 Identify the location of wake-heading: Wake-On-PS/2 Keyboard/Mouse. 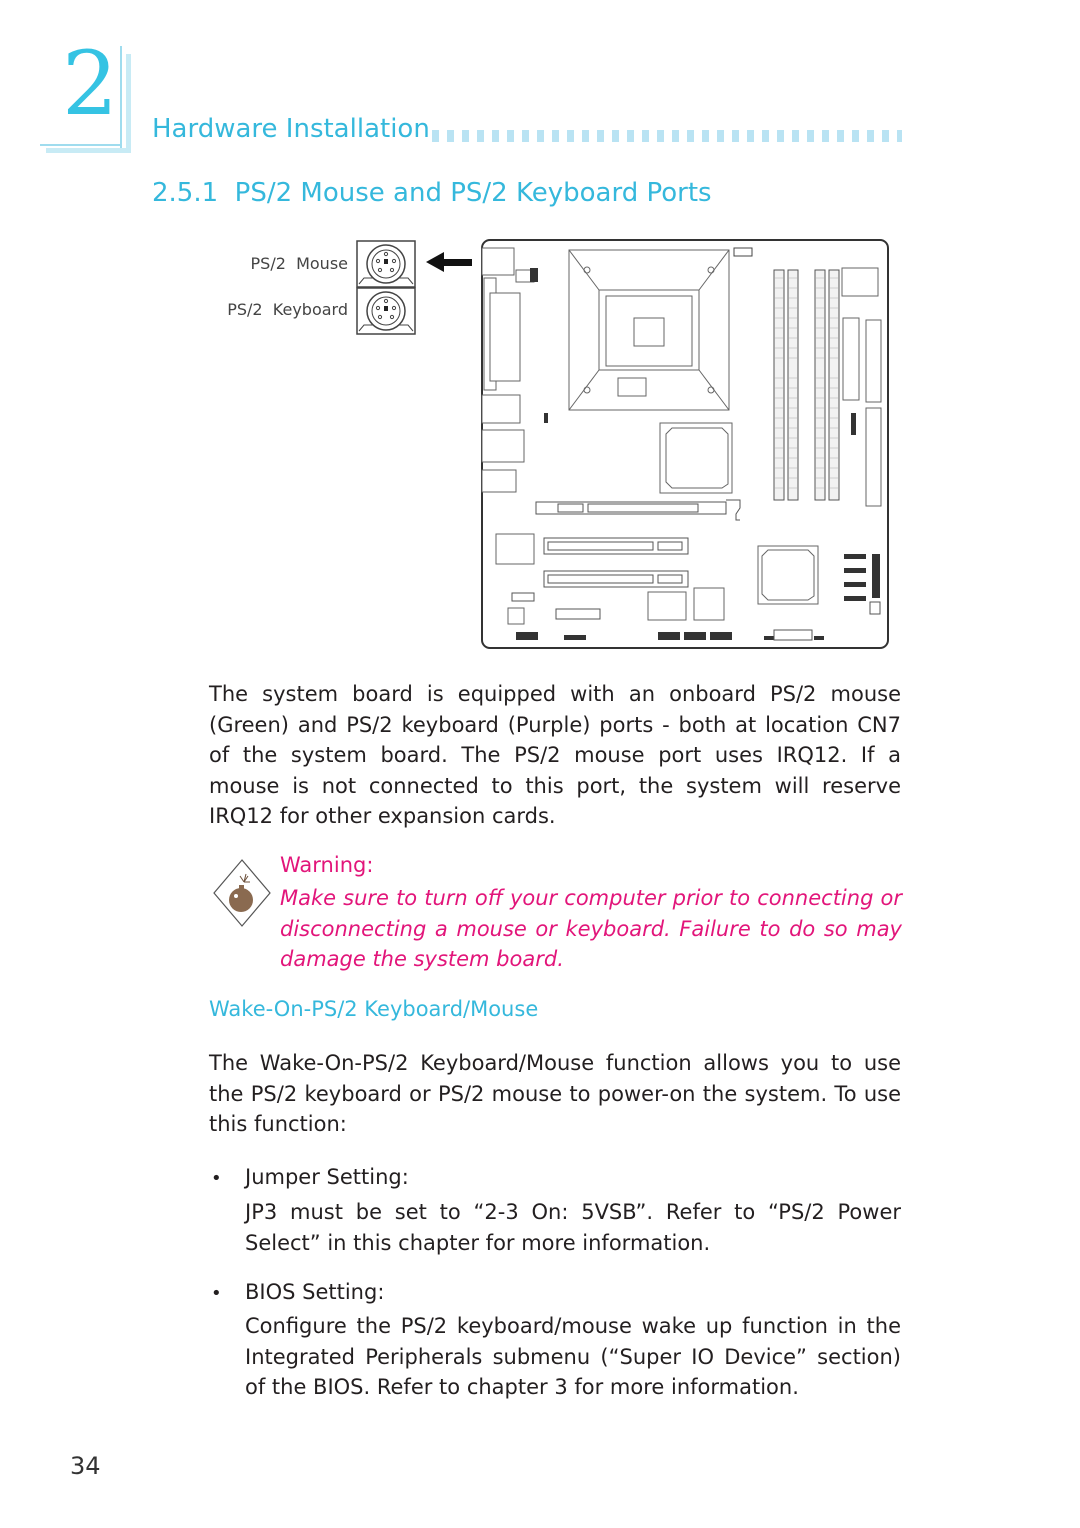
(374, 1009).